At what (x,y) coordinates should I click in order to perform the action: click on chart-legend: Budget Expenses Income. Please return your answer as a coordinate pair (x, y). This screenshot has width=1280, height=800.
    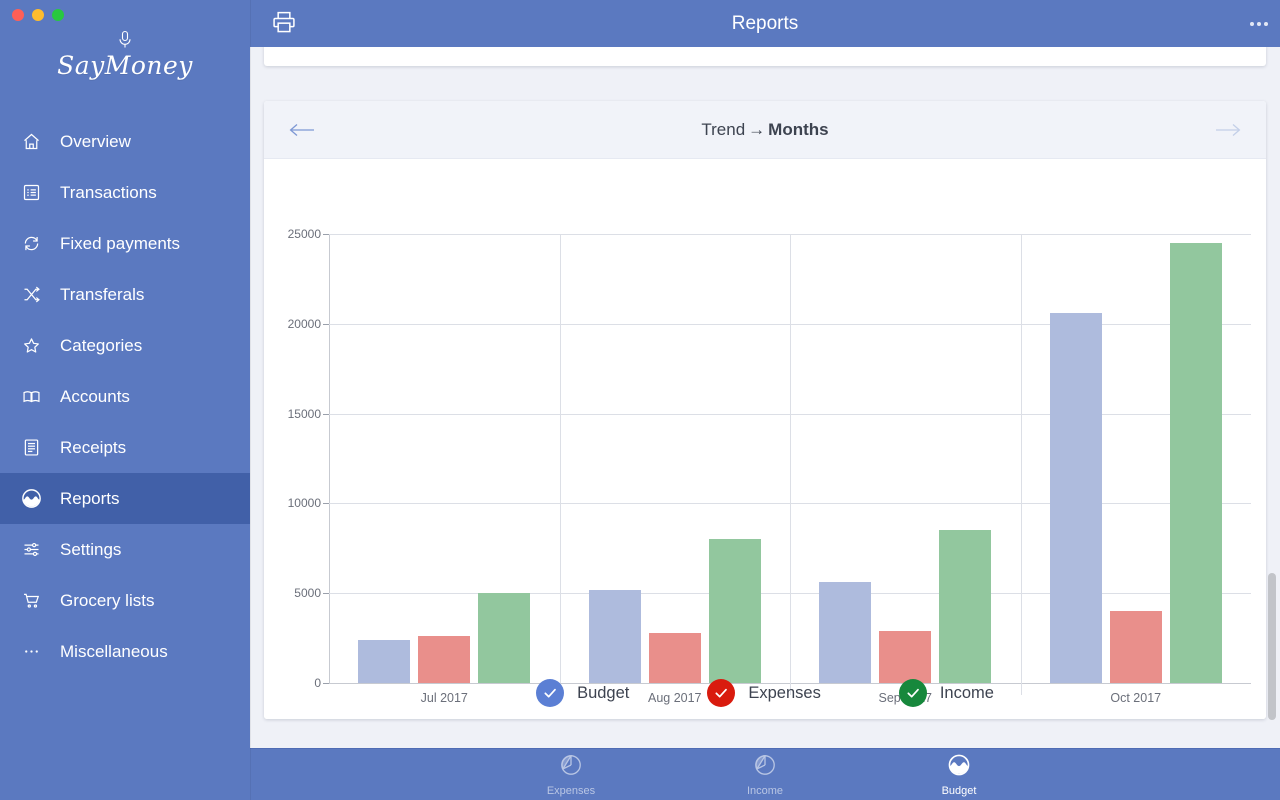
    Looking at the image, I should click on (765, 693).